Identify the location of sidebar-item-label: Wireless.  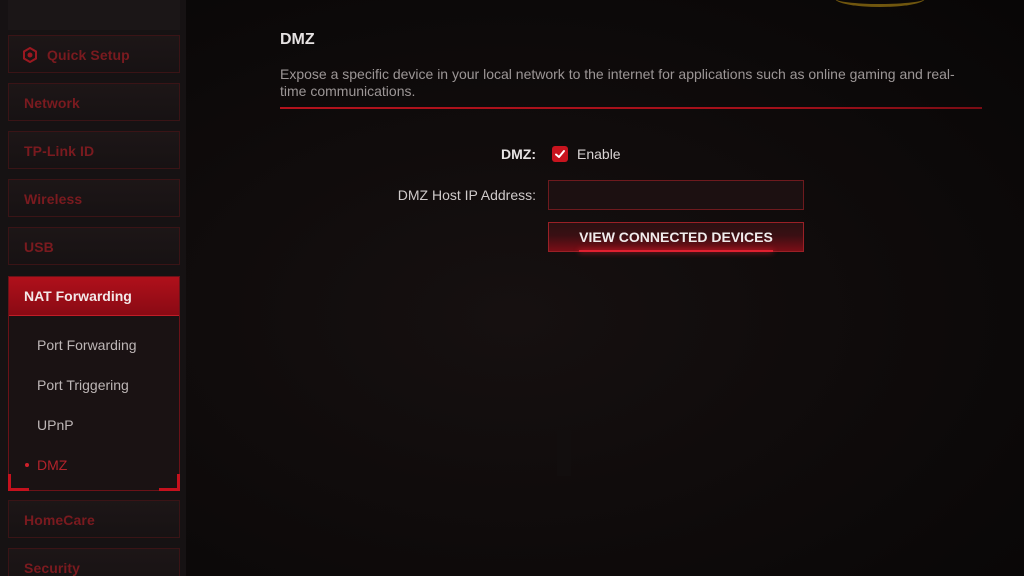
(53, 199).